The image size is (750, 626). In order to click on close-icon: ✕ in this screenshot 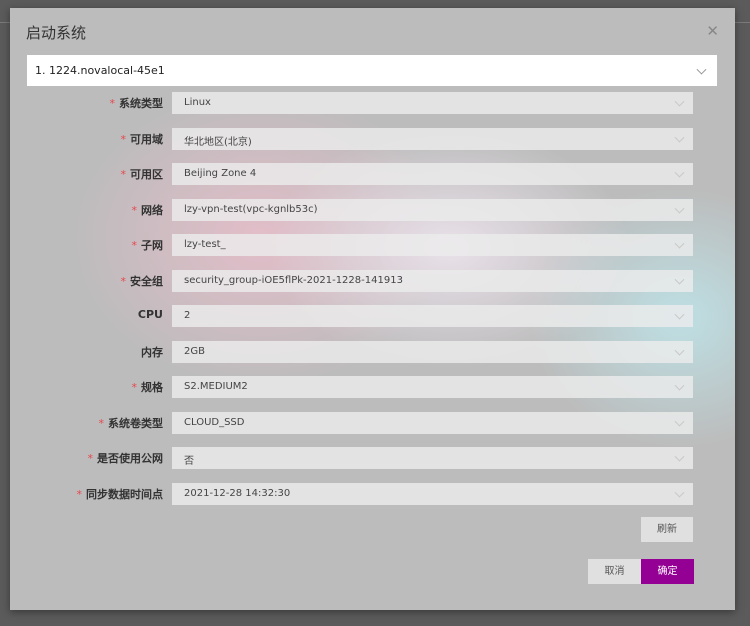, I will do `click(712, 31)`.